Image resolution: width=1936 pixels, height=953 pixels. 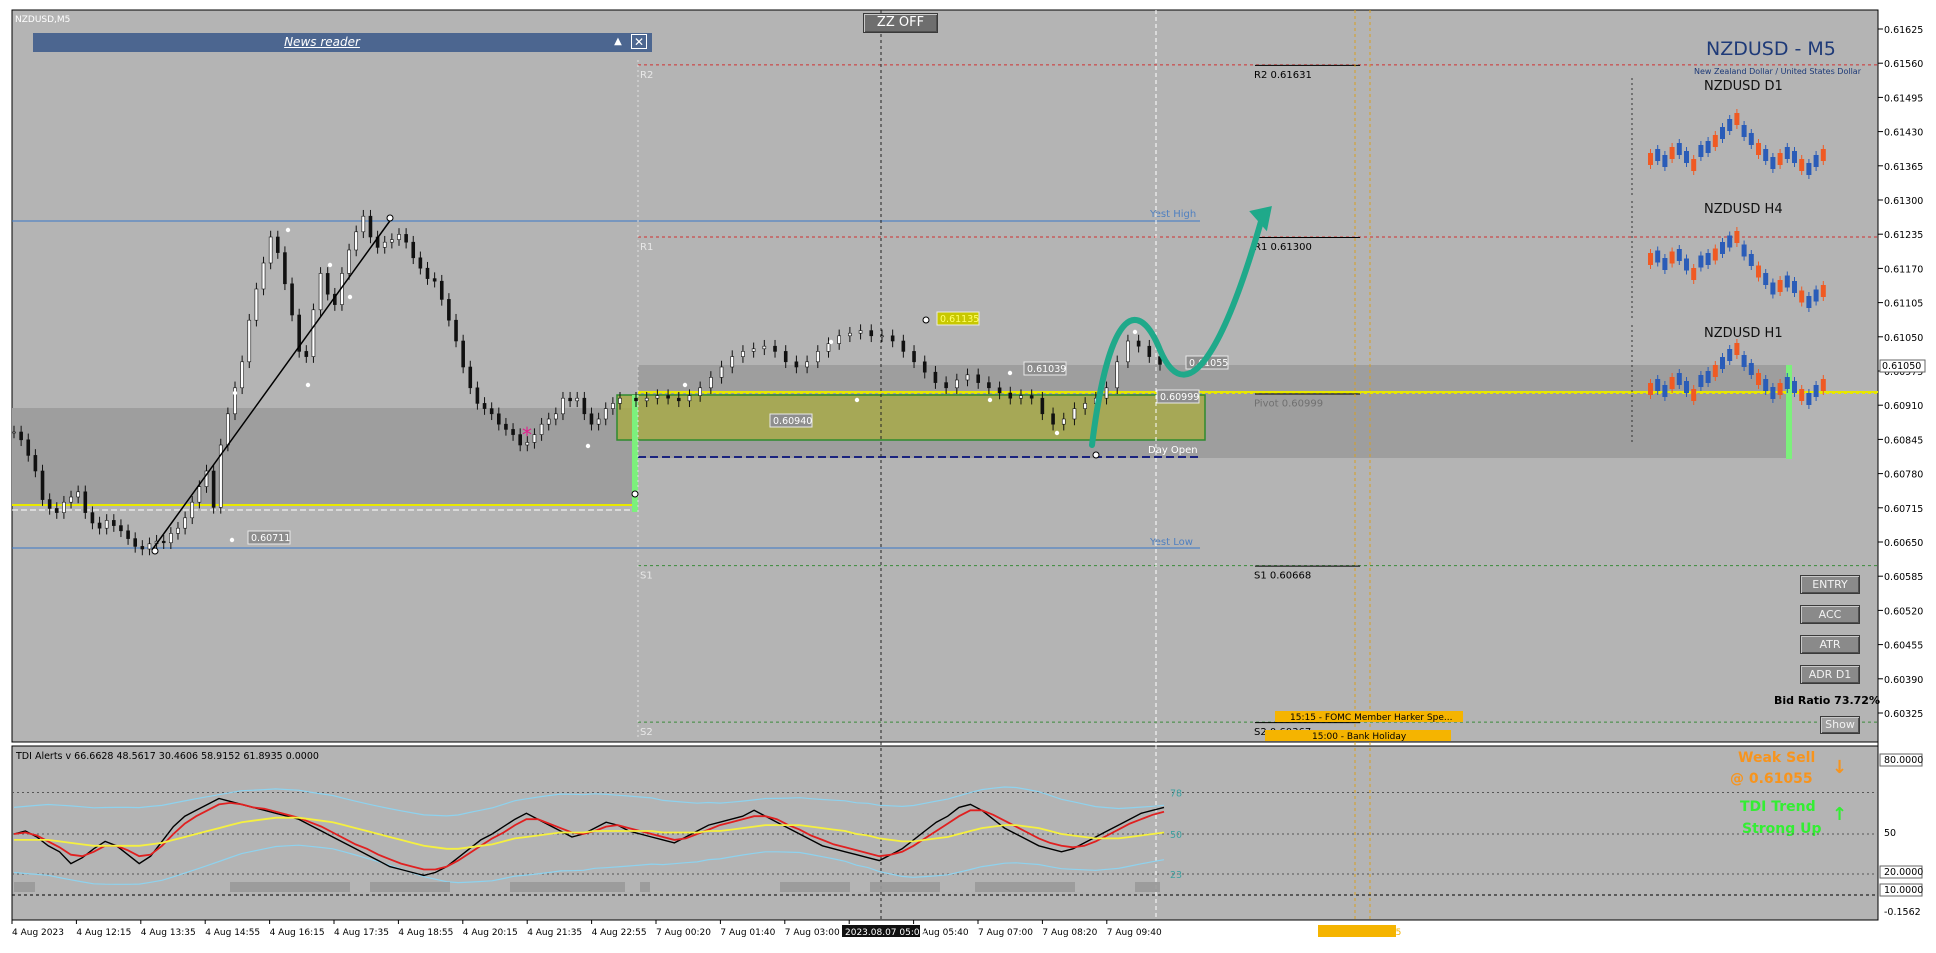 I want to click on up-arrow-icon: ↑, so click(x=1839, y=814).